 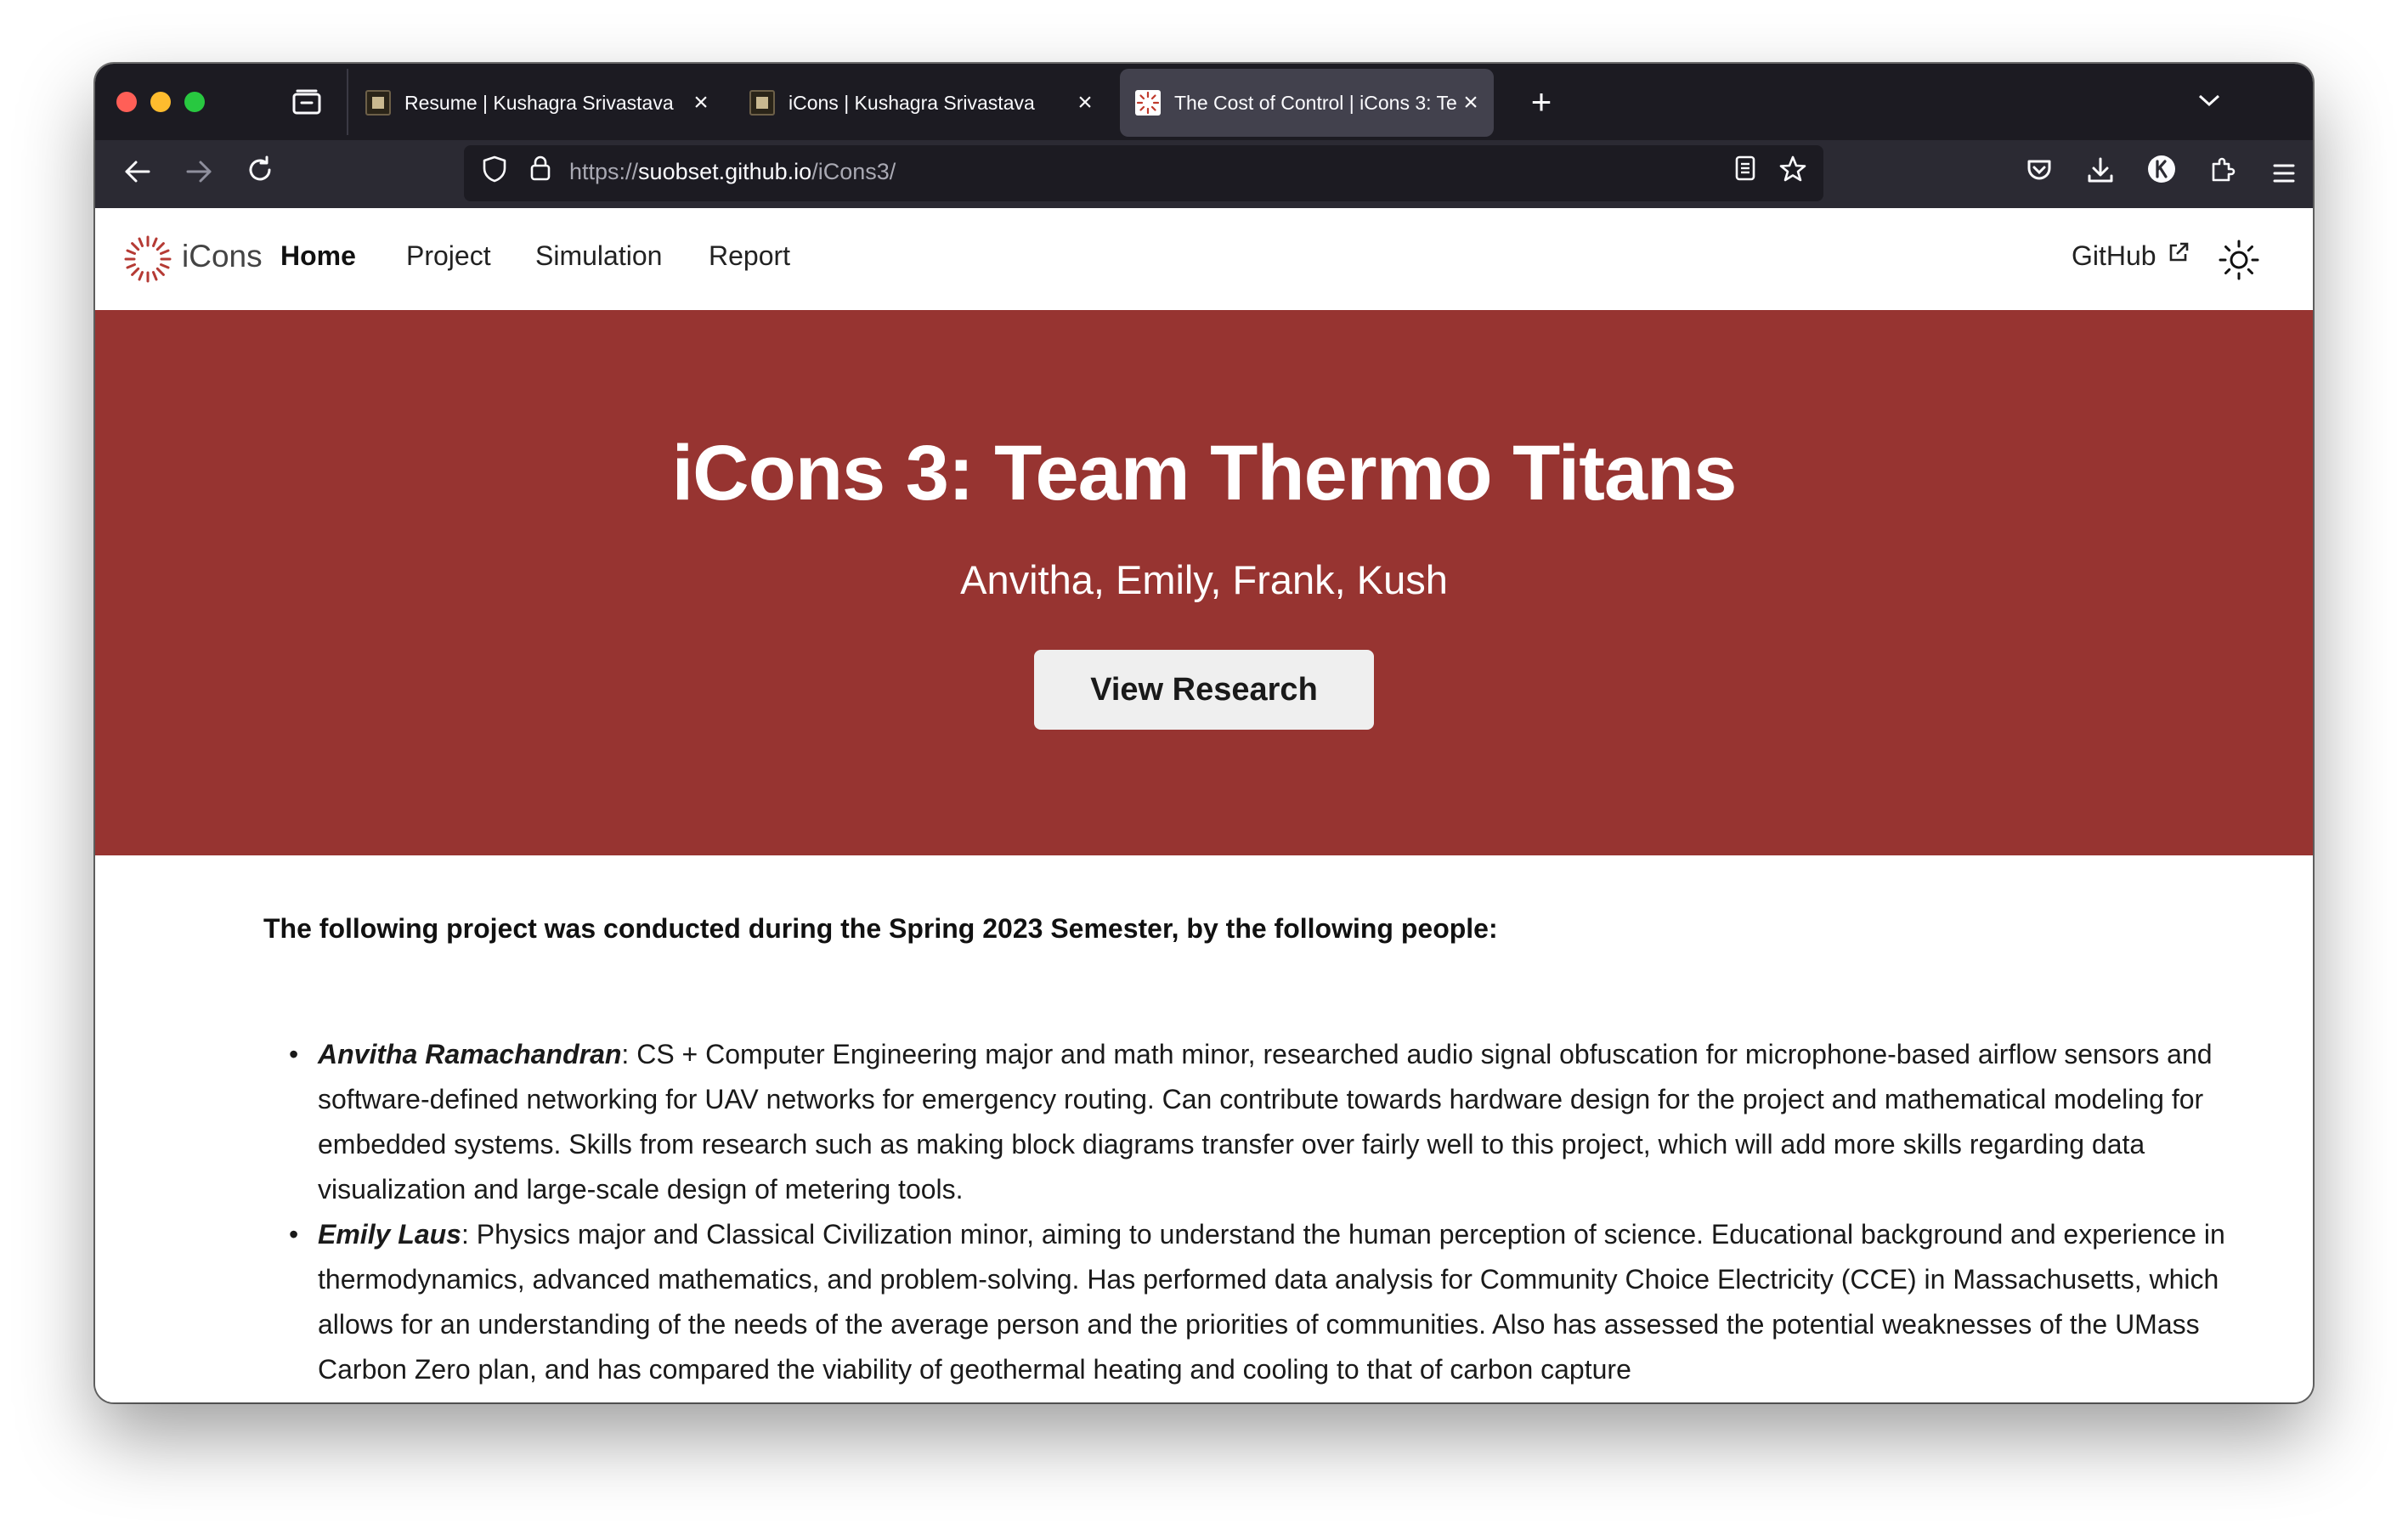 I want to click on puzzle-piece-icon, so click(x=2224, y=169).